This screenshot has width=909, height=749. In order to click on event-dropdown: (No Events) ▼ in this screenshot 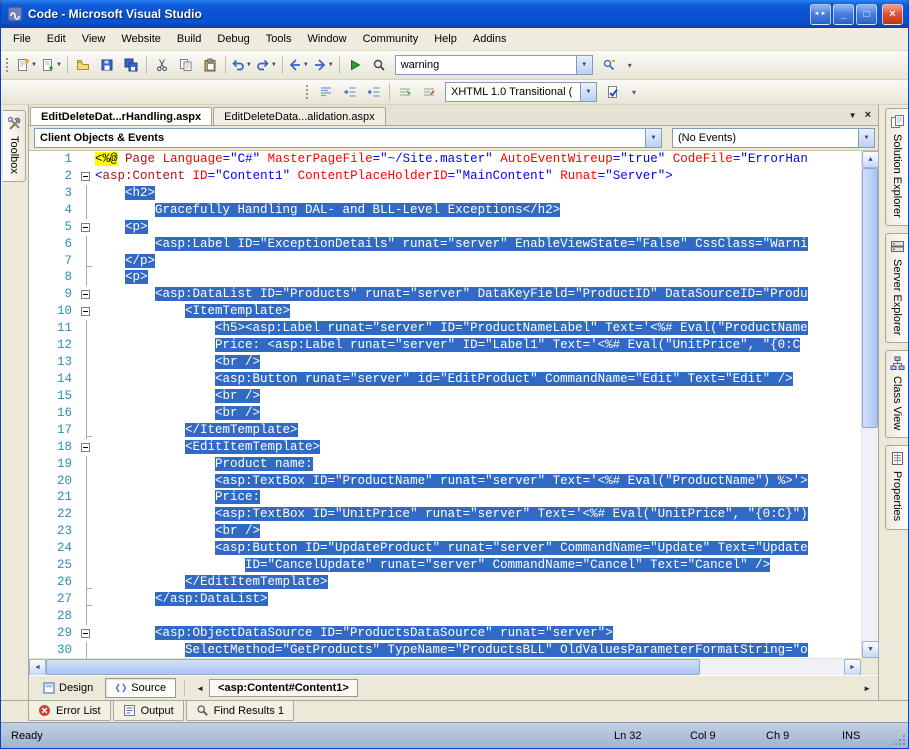, I will do `click(773, 138)`.